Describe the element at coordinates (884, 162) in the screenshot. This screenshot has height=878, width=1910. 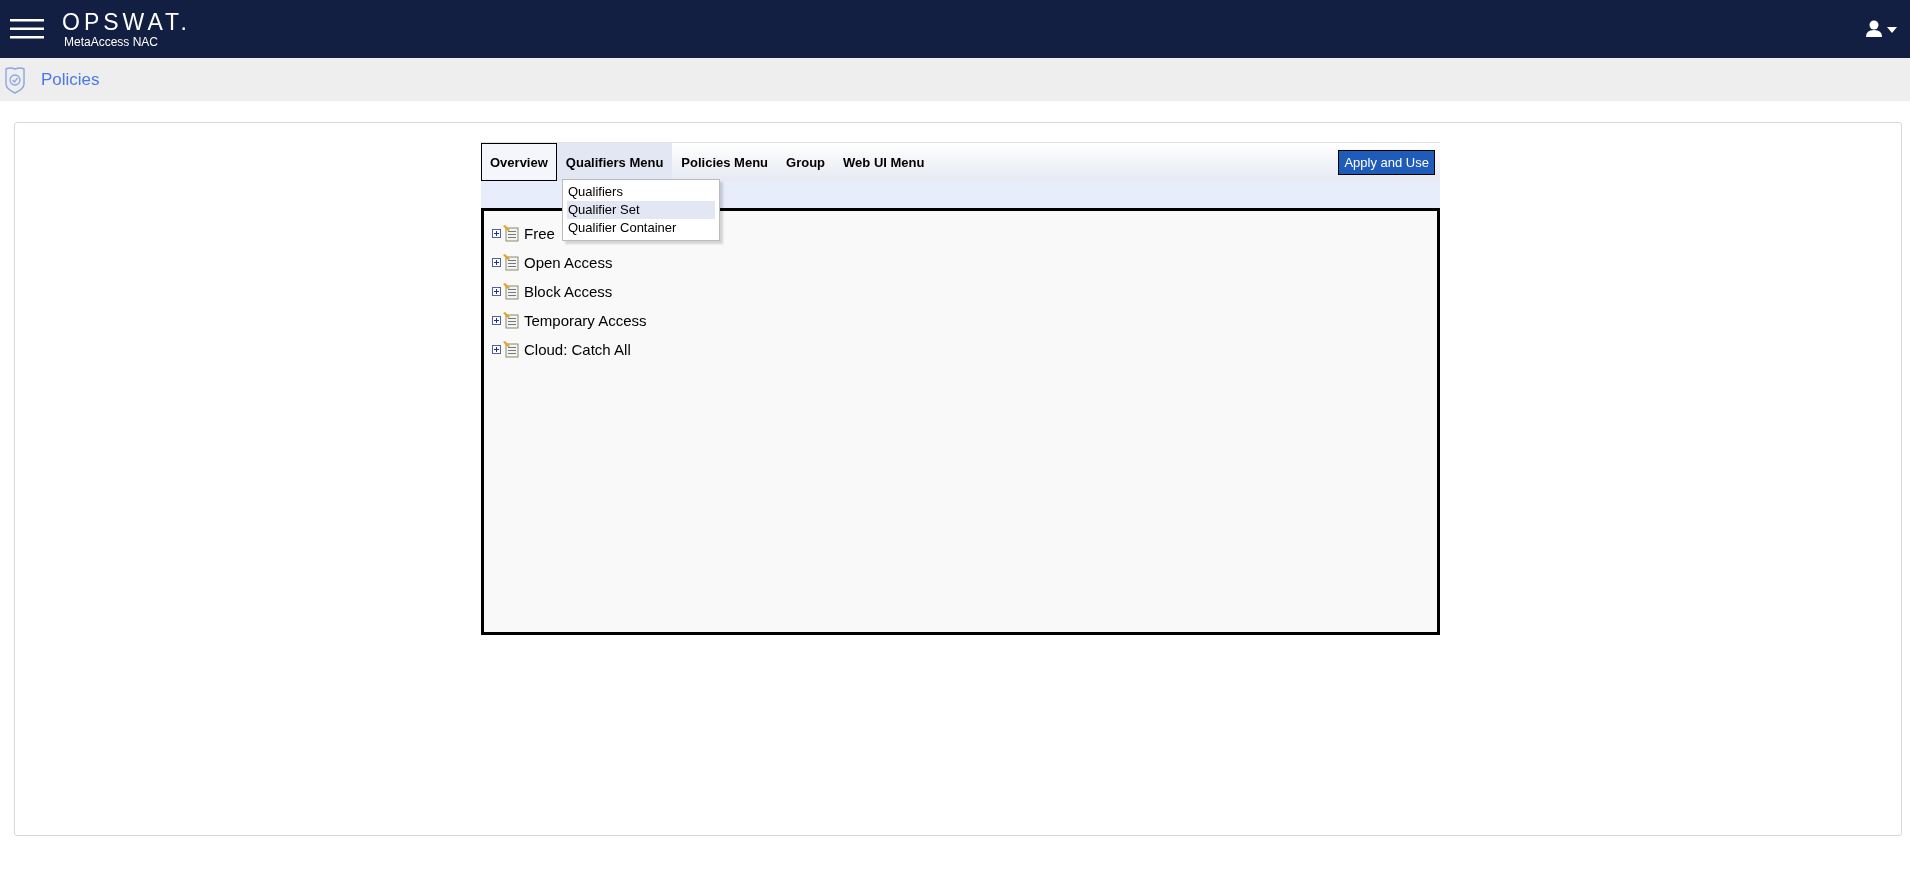
I see `menu-tab: Web UI Menu` at that location.